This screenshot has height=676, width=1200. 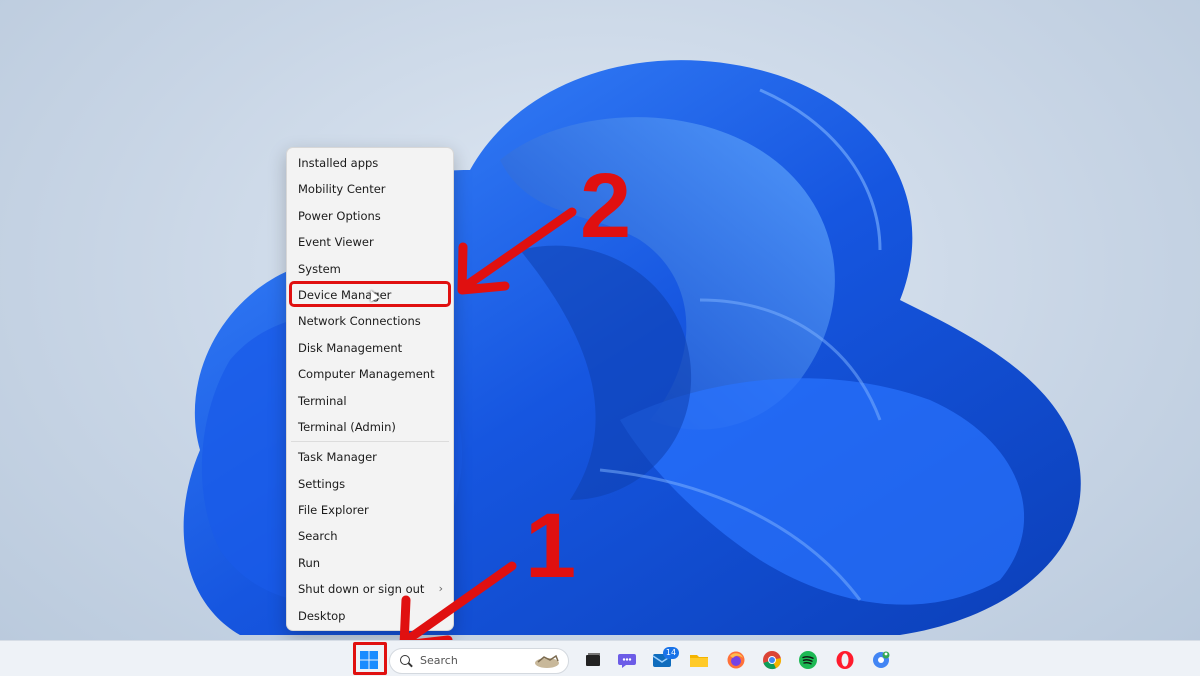 What do you see at coordinates (479, 661) in the screenshot?
I see `taskbar-search-box: Search` at bounding box center [479, 661].